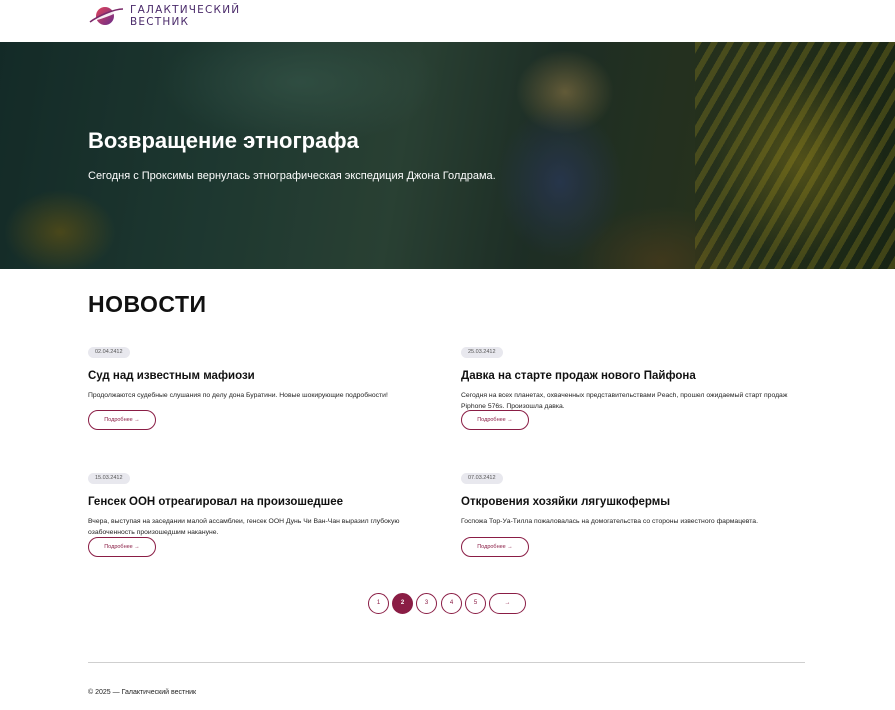 Image resolution: width=895 pixels, height=710 pixels. What do you see at coordinates (402, 603) in the screenshot?
I see `page-2-button: 2` at bounding box center [402, 603].